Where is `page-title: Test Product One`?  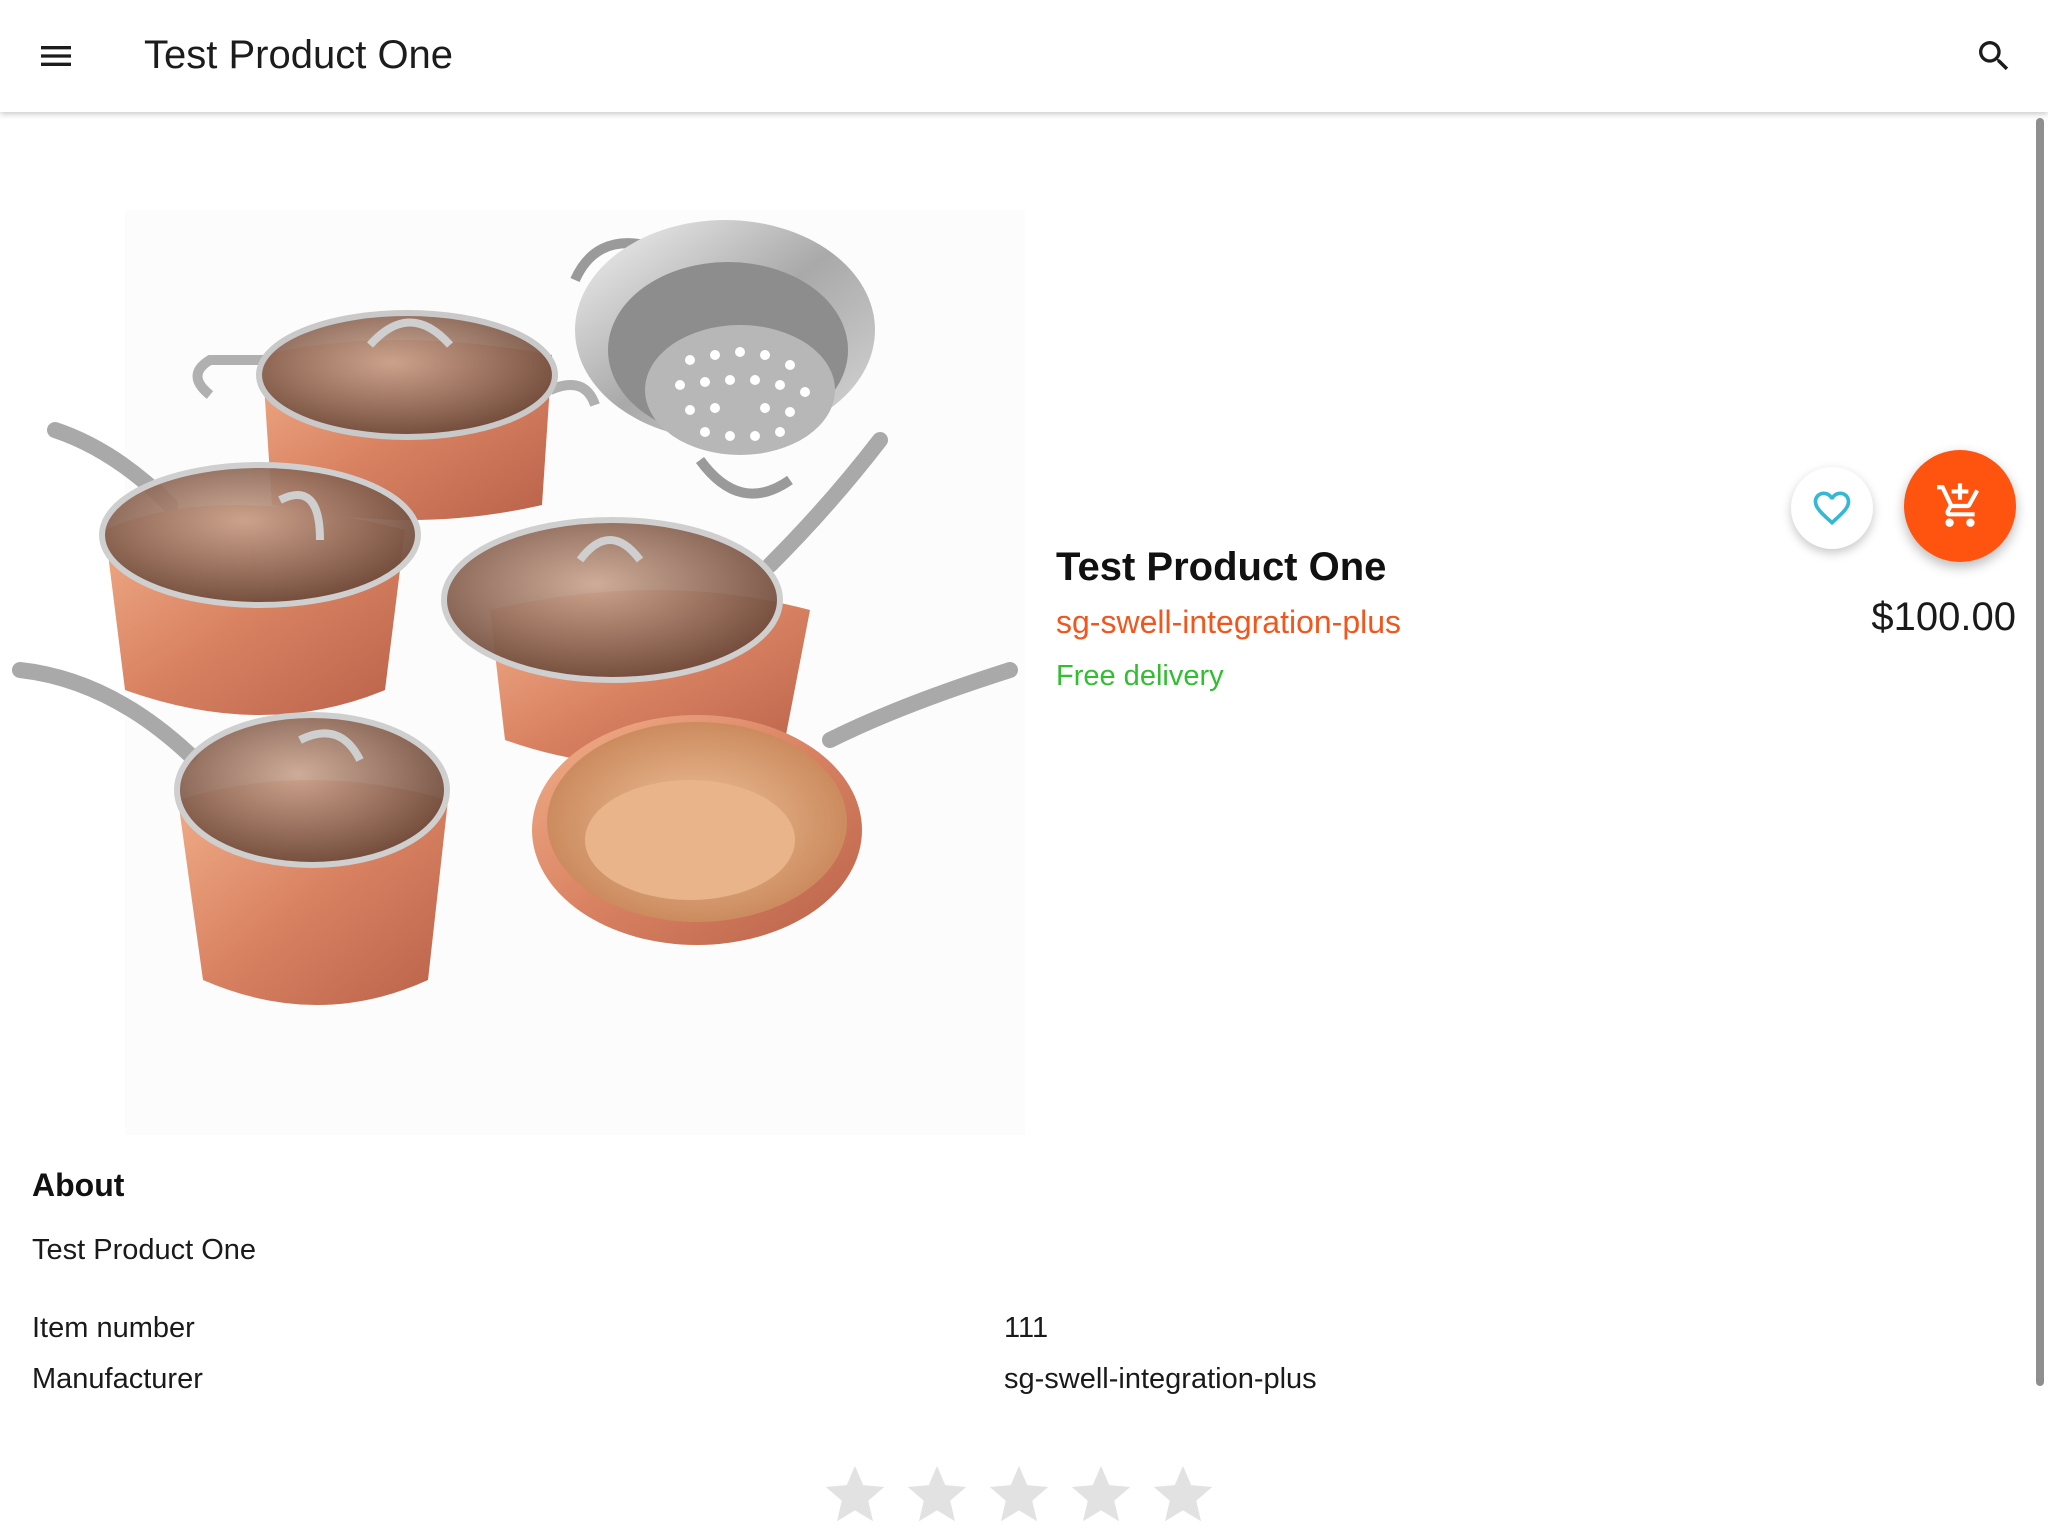
page-title: Test Product One is located at coordinates (299, 55).